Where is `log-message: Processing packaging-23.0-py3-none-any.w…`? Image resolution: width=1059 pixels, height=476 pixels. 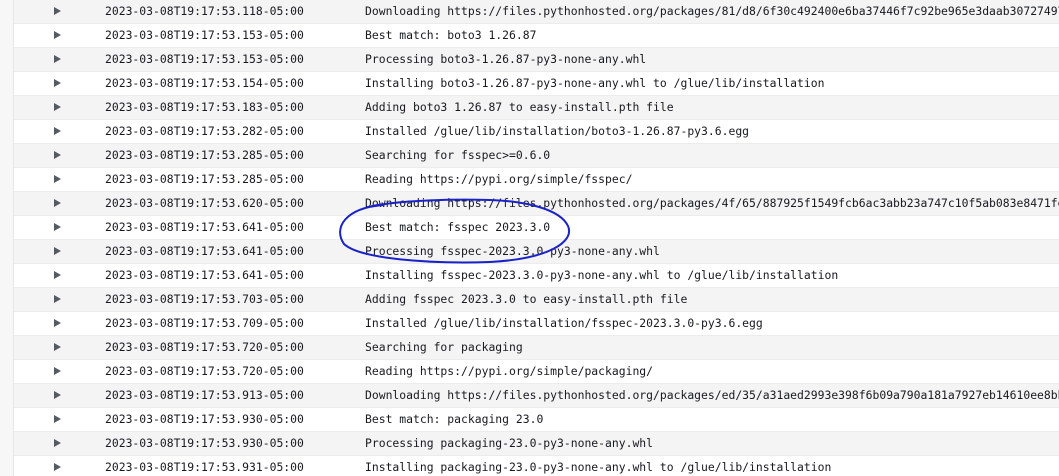 log-message: Processing packaging-23.0-py3-none-any.w… is located at coordinates (509, 443).